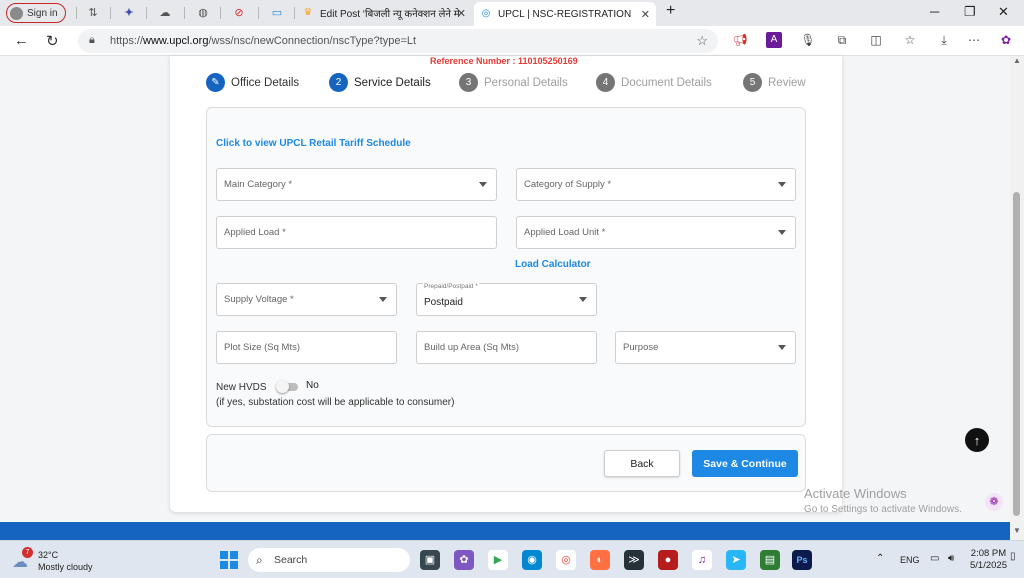 The width and height of the screenshot is (1024, 578). I want to click on firefox-browser-icon: ◐, so click(600, 560).